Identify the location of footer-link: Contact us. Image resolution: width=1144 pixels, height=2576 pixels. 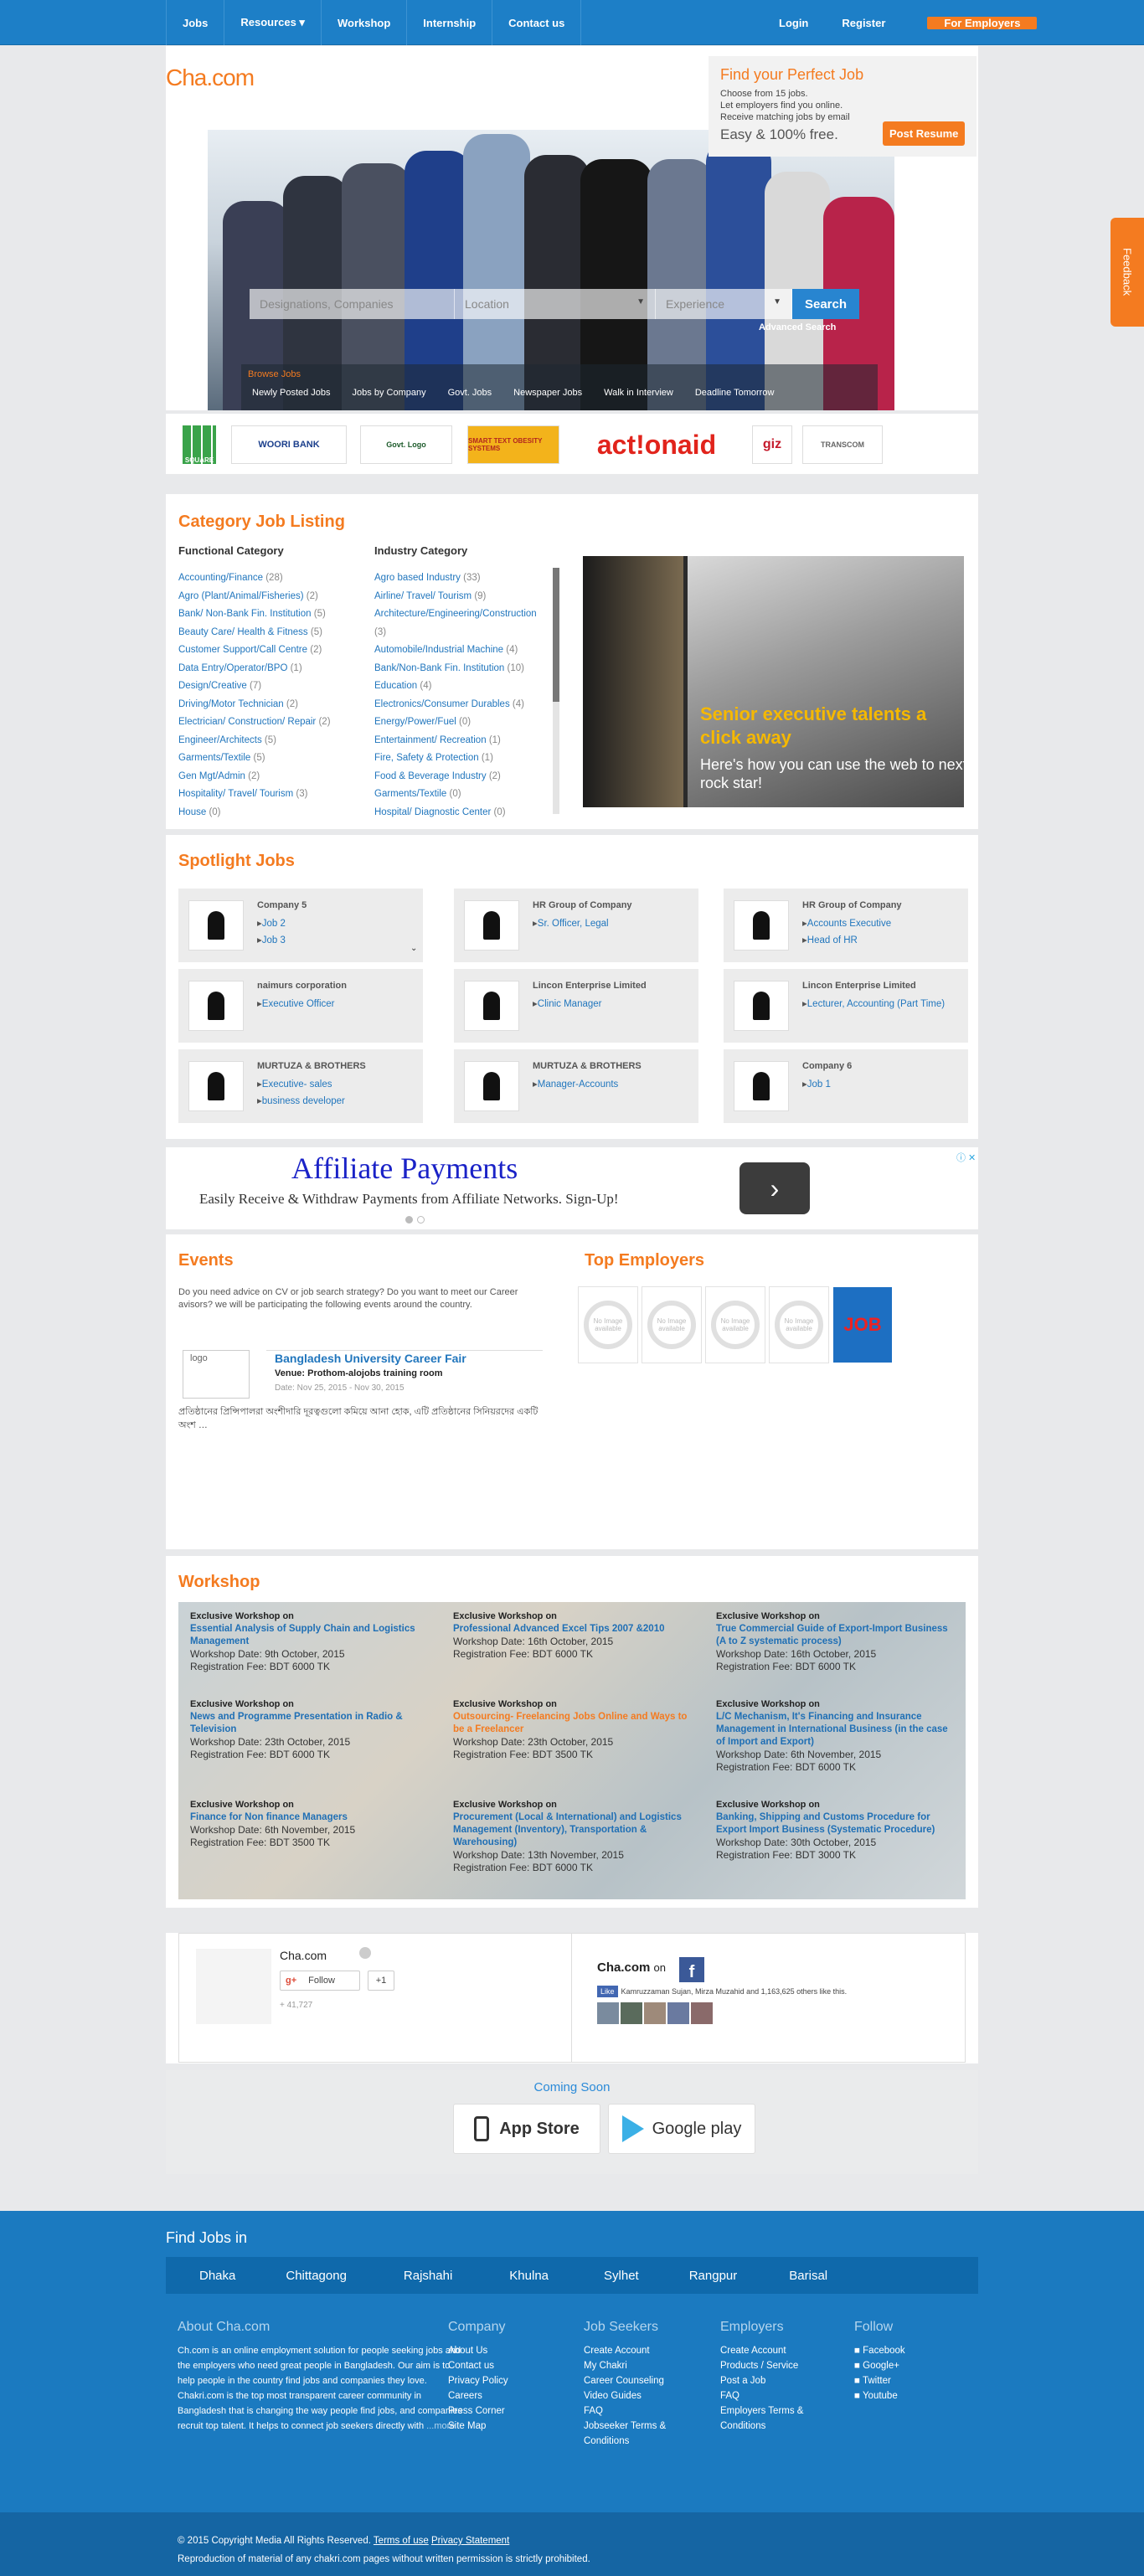
(478, 2365).